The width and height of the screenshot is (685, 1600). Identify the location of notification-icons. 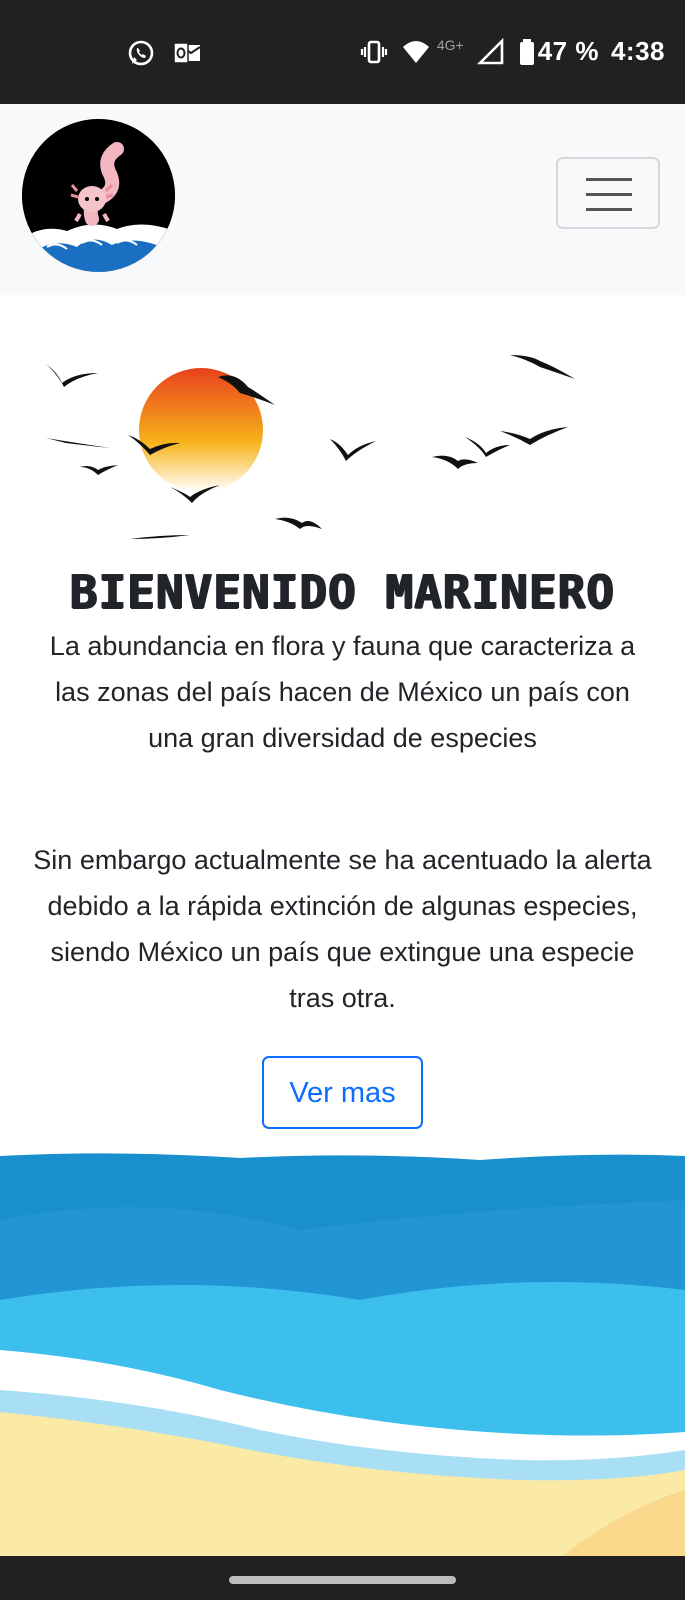
(164, 53).